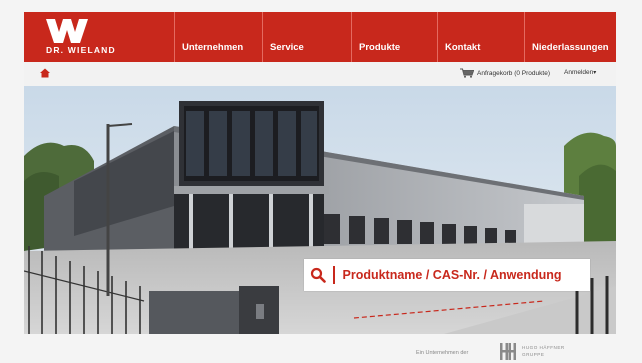 This screenshot has height=363, width=642. I want to click on brand-logo: DR. WIELAND, so click(99, 37).